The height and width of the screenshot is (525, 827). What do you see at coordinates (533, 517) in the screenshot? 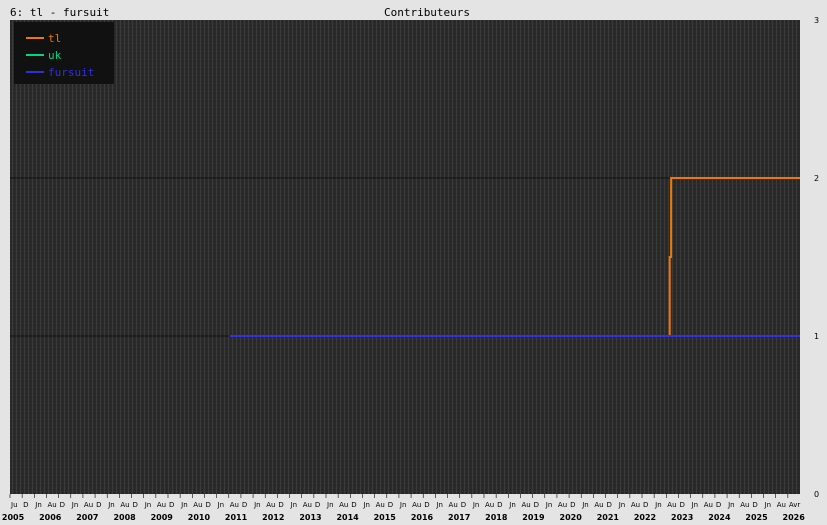
I see `year-label-2019: 2019` at bounding box center [533, 517].